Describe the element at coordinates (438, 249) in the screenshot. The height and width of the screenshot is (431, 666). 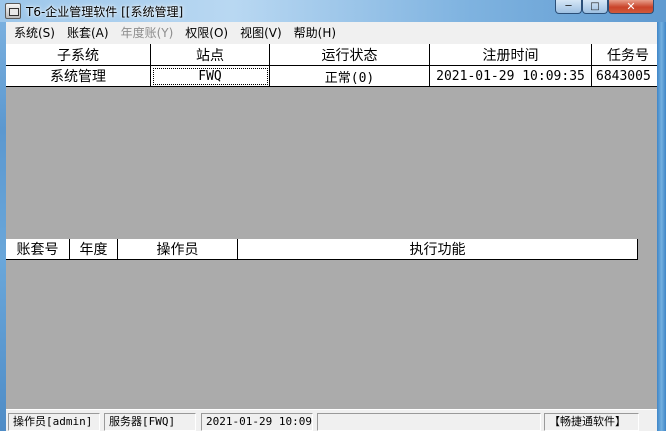
I see `column-header-function: 执行功能` at that location.